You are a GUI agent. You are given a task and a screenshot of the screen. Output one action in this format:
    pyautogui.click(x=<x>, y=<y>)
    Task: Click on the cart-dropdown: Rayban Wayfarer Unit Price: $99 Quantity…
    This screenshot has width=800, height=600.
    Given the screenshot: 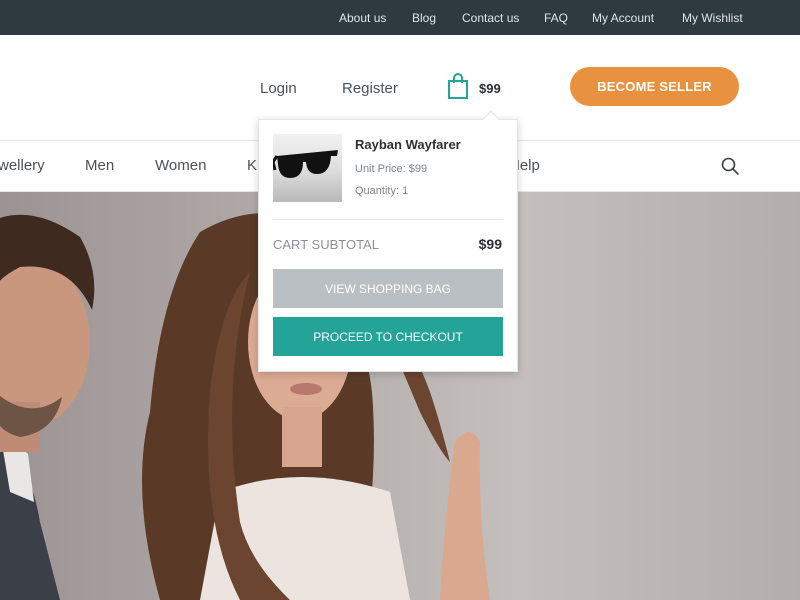 What is the action you would take?
    pyautogui.click(x=388, y=241)
    